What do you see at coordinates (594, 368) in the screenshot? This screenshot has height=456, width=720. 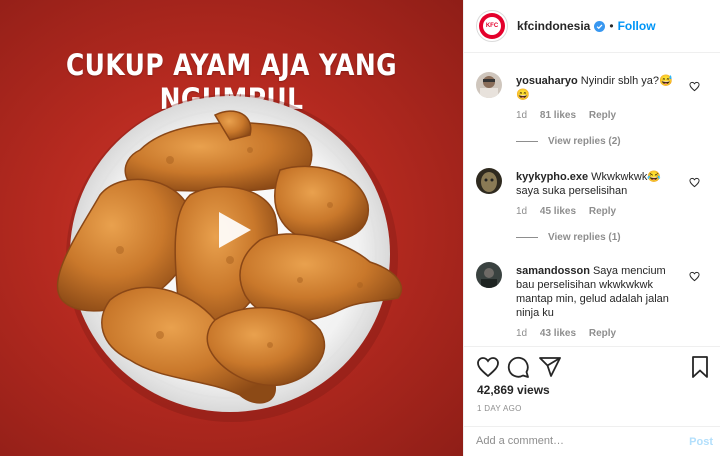 I see `action-icons-row` at bounding box center [594, 368].